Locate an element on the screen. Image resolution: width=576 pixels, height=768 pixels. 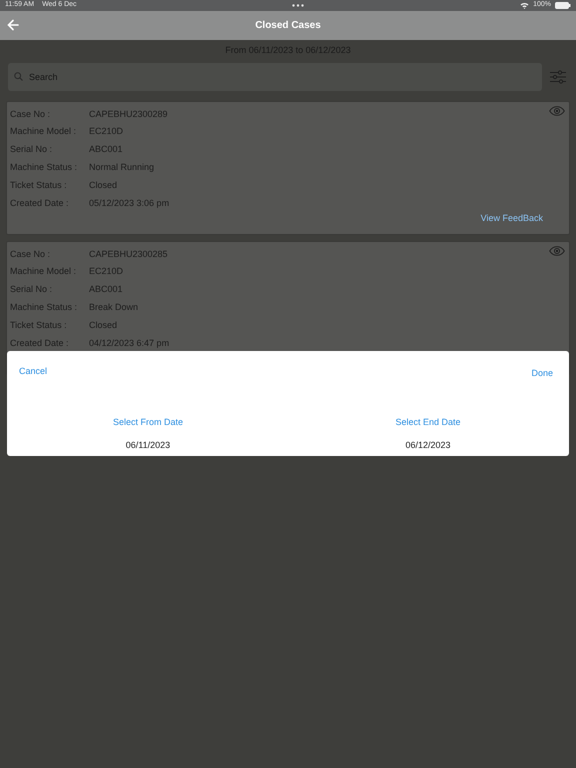
battery-icon is located at coordinates (563, 5).